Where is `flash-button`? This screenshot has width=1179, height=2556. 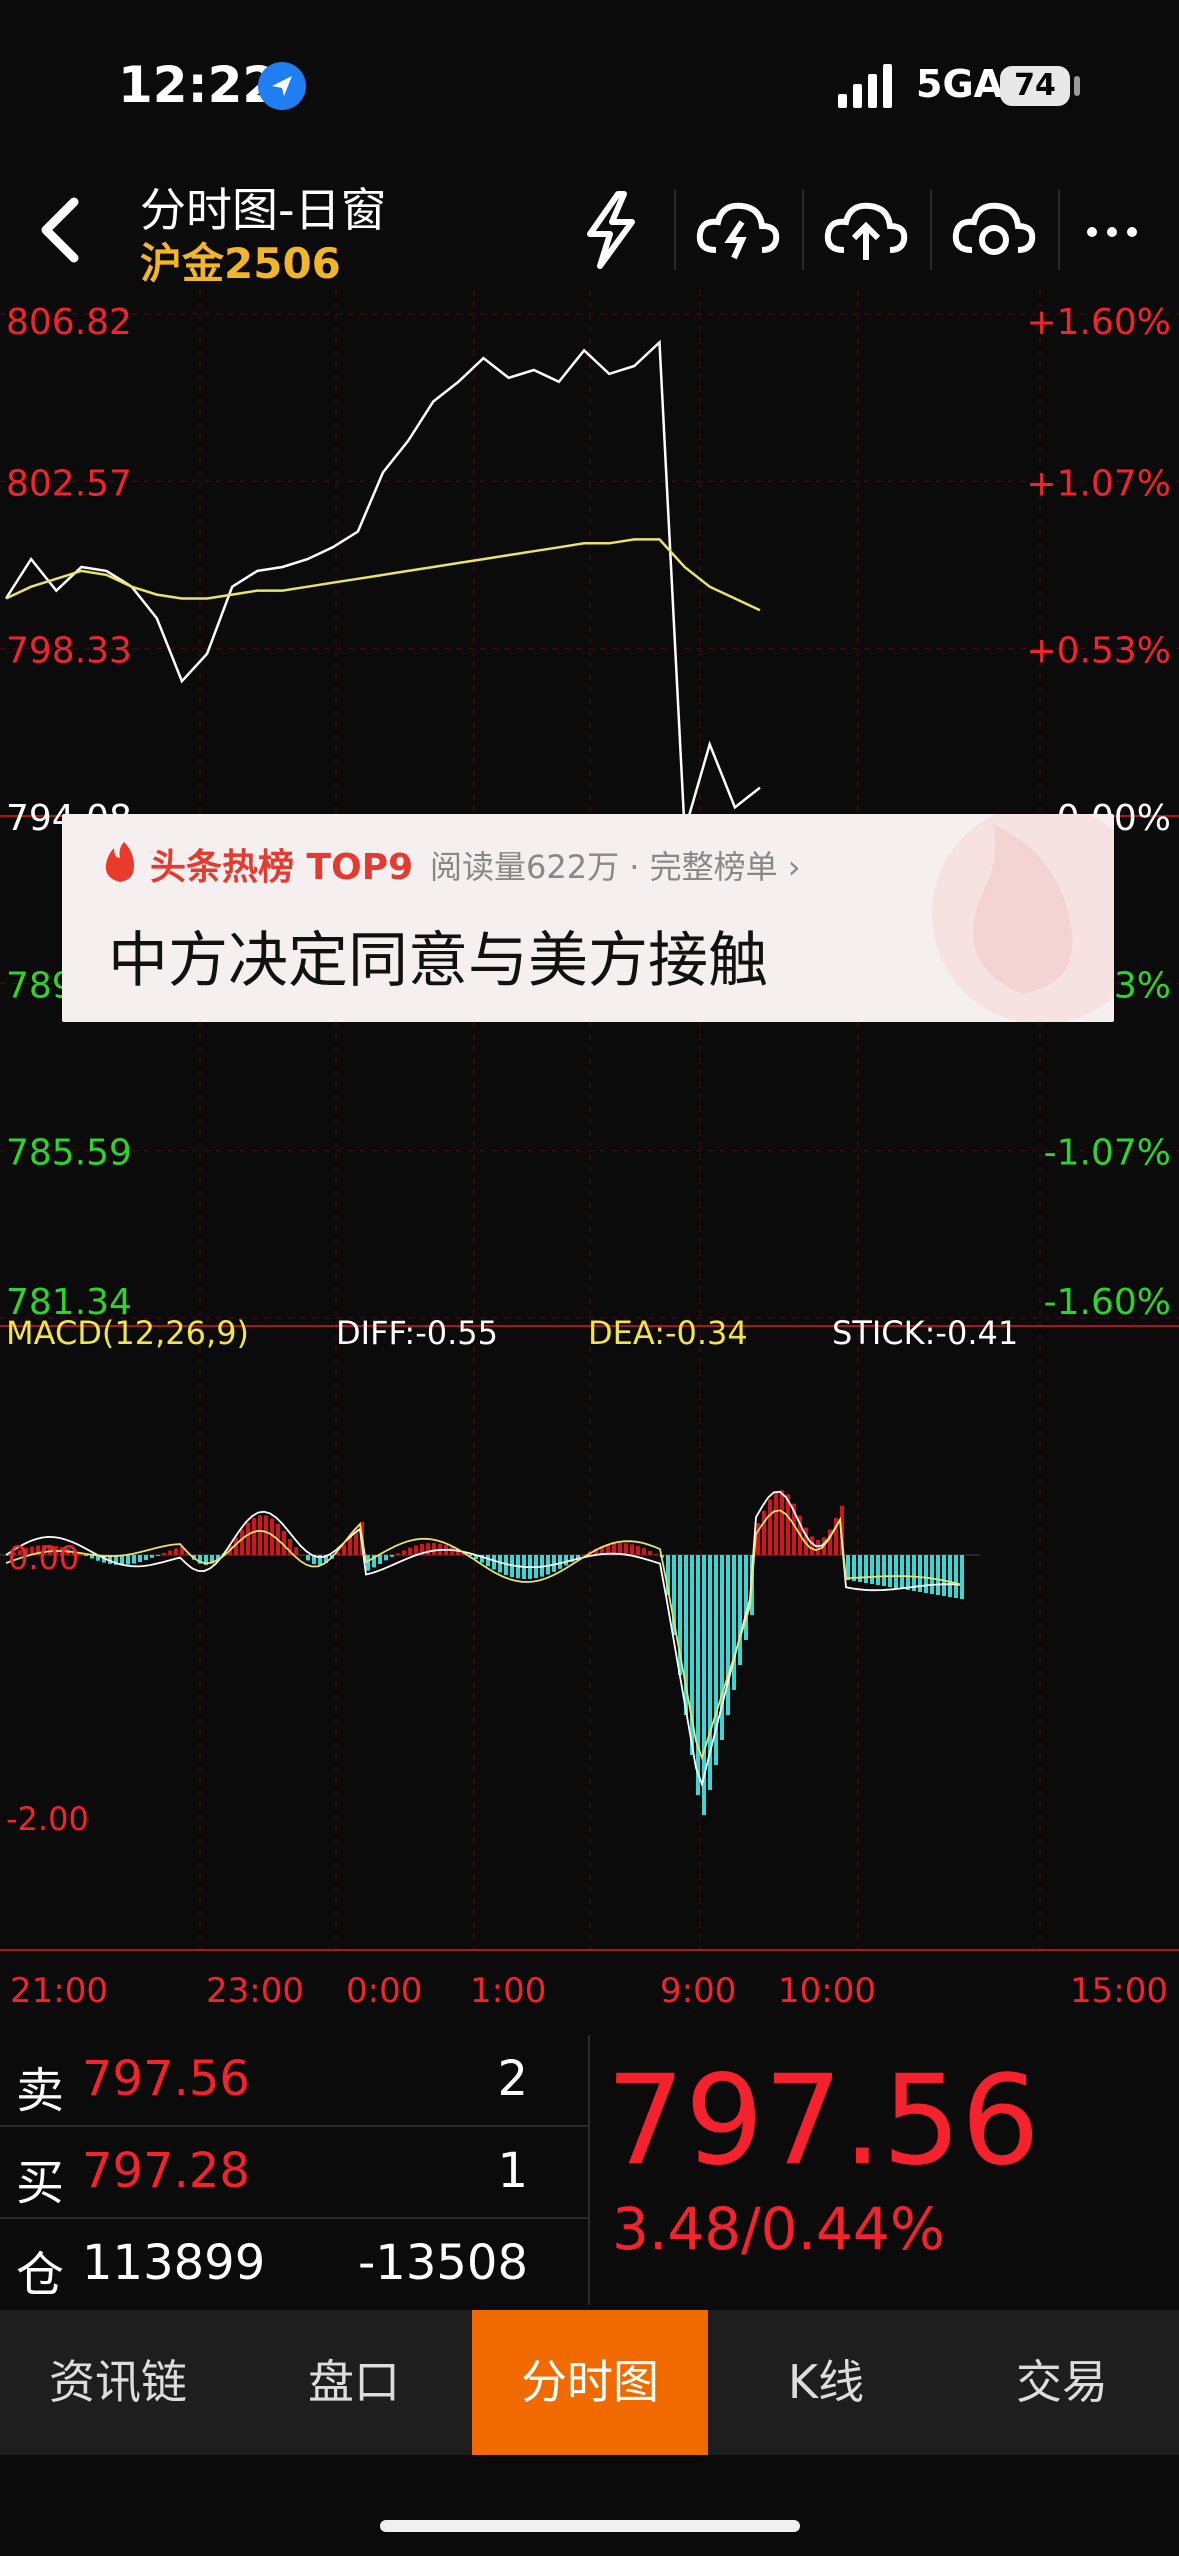
flash-button is located at coordinates (610, 230).